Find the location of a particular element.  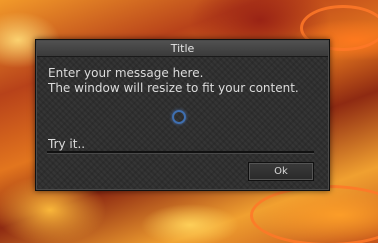

ok-button-label: Ok is located at coordinates (281, 171).